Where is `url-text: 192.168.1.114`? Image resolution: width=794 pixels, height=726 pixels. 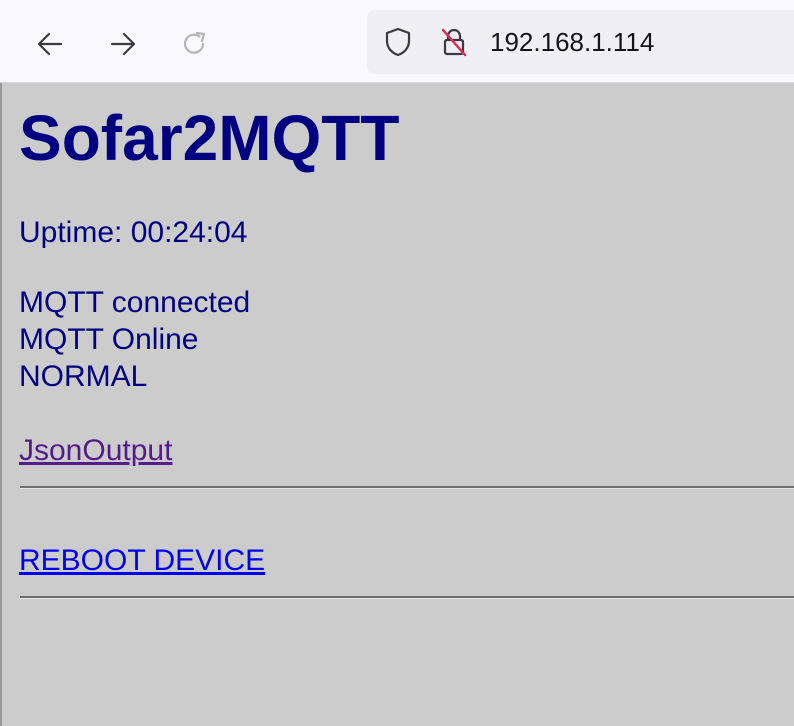
url-text: 192.168.1.114 is located at coordinates (572, 42).